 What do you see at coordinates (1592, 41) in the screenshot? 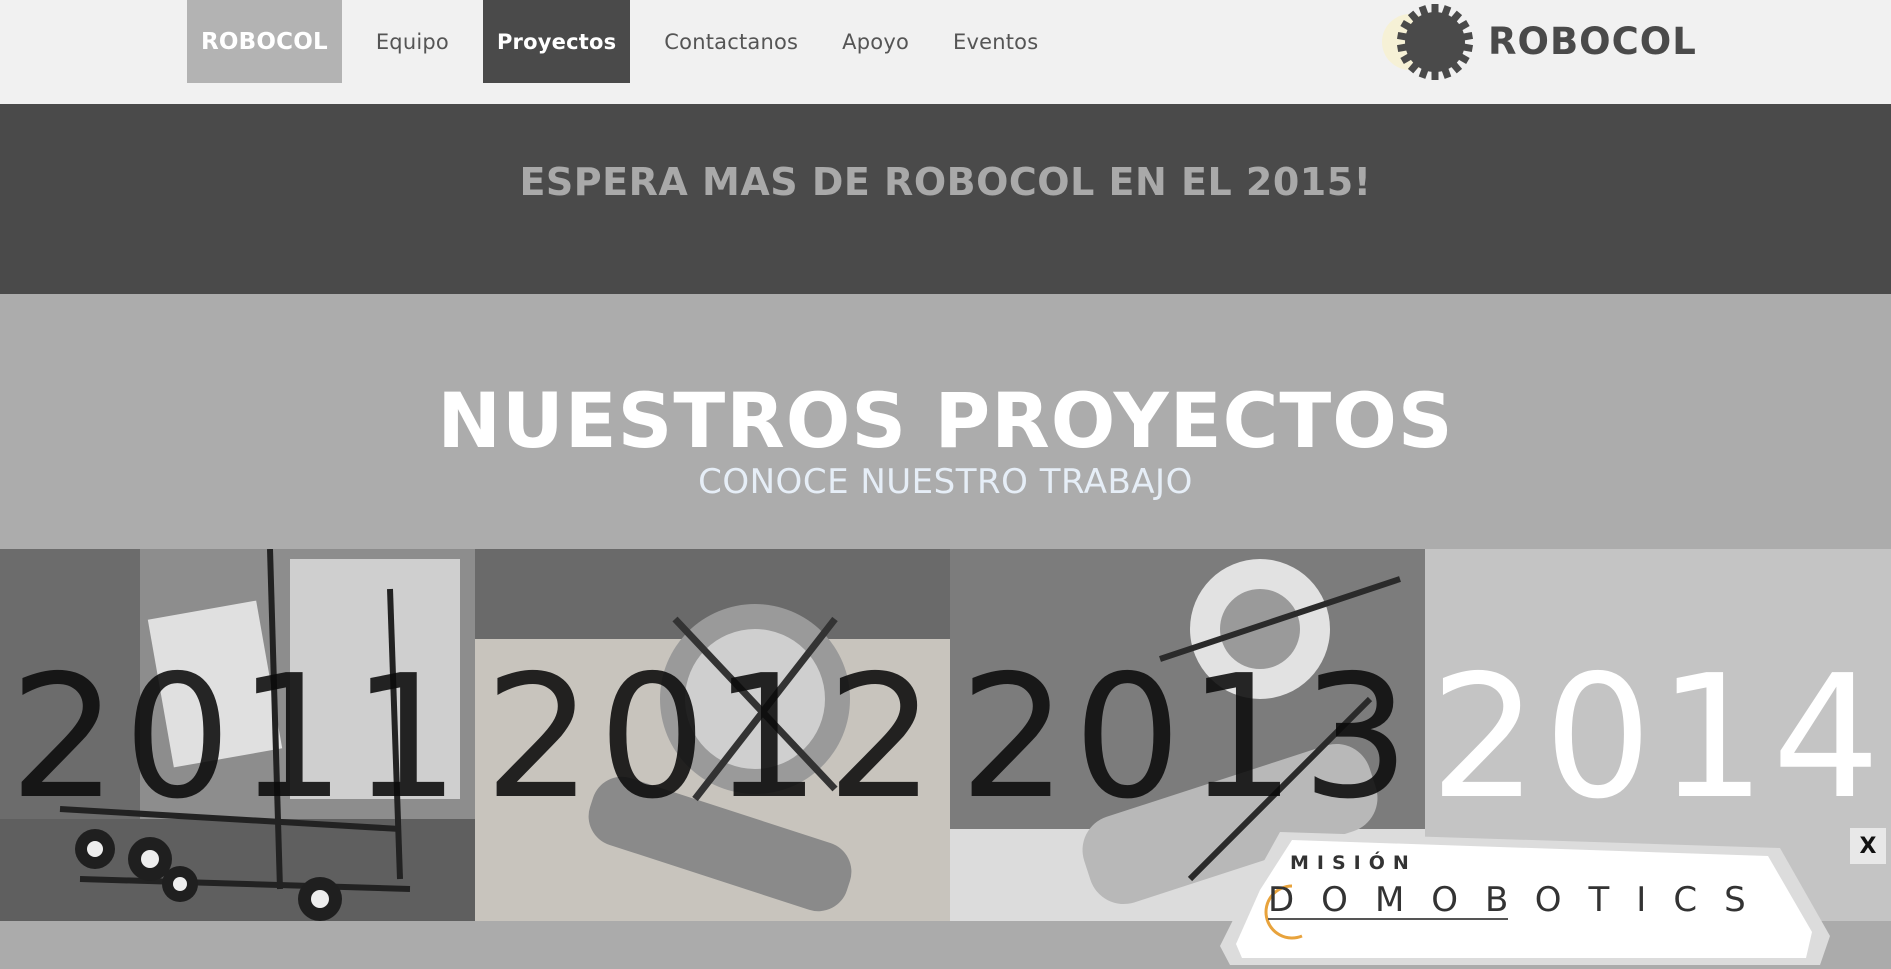
I see `logo-text: ROBOCOL` at bounding box center [1592, 41].